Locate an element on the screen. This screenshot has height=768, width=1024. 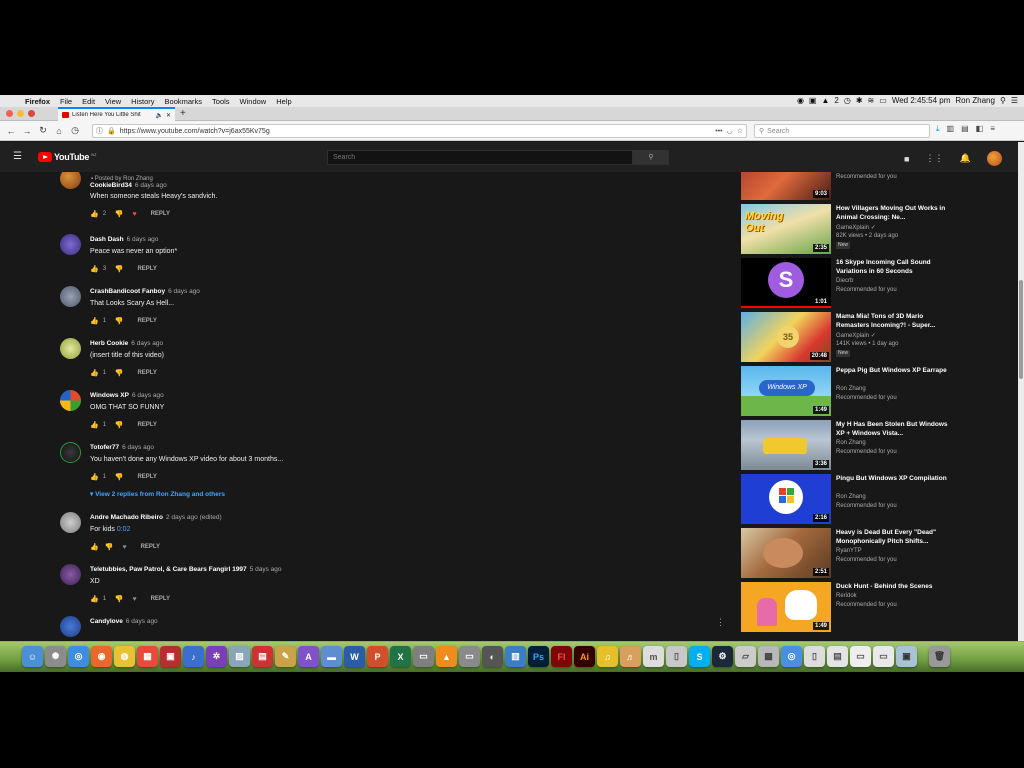
comment-author: Andre Machado Ribeiro 2 days ago (edited) is located at coordinates (156, 517).